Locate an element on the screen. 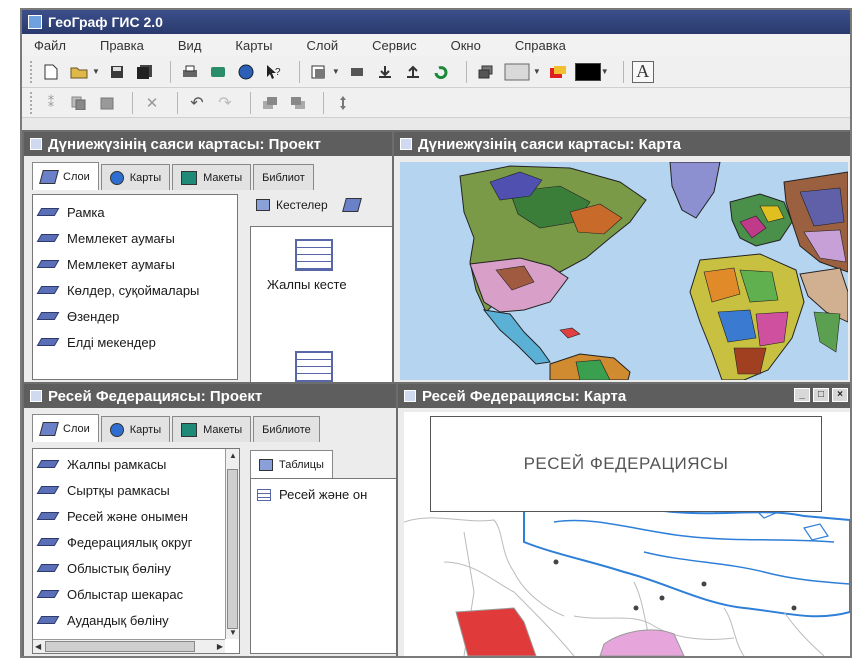  table-item-label: Ресей және он is located at coordinates (323, 494).